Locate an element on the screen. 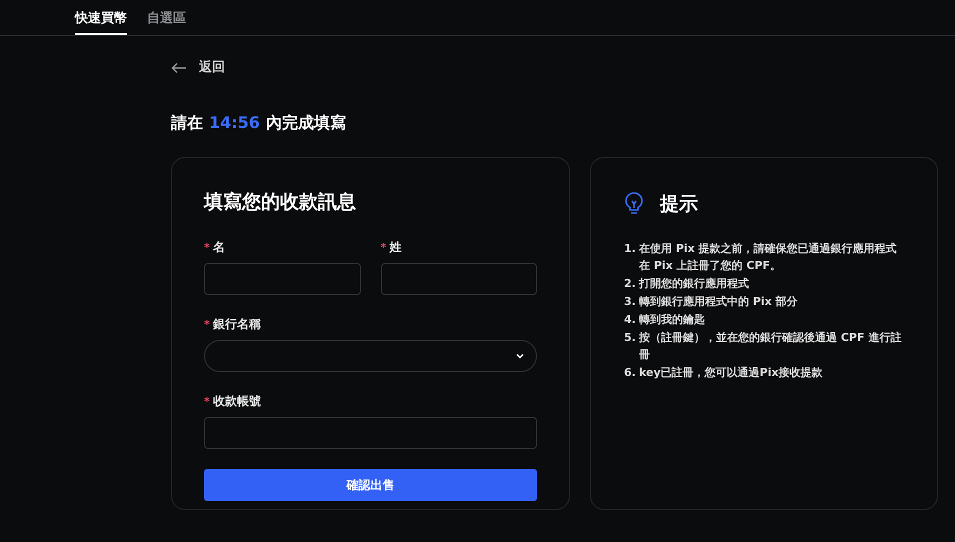  tip-item: 2. 打開您的銀行應用程式 is located at coordinates (687, 284).